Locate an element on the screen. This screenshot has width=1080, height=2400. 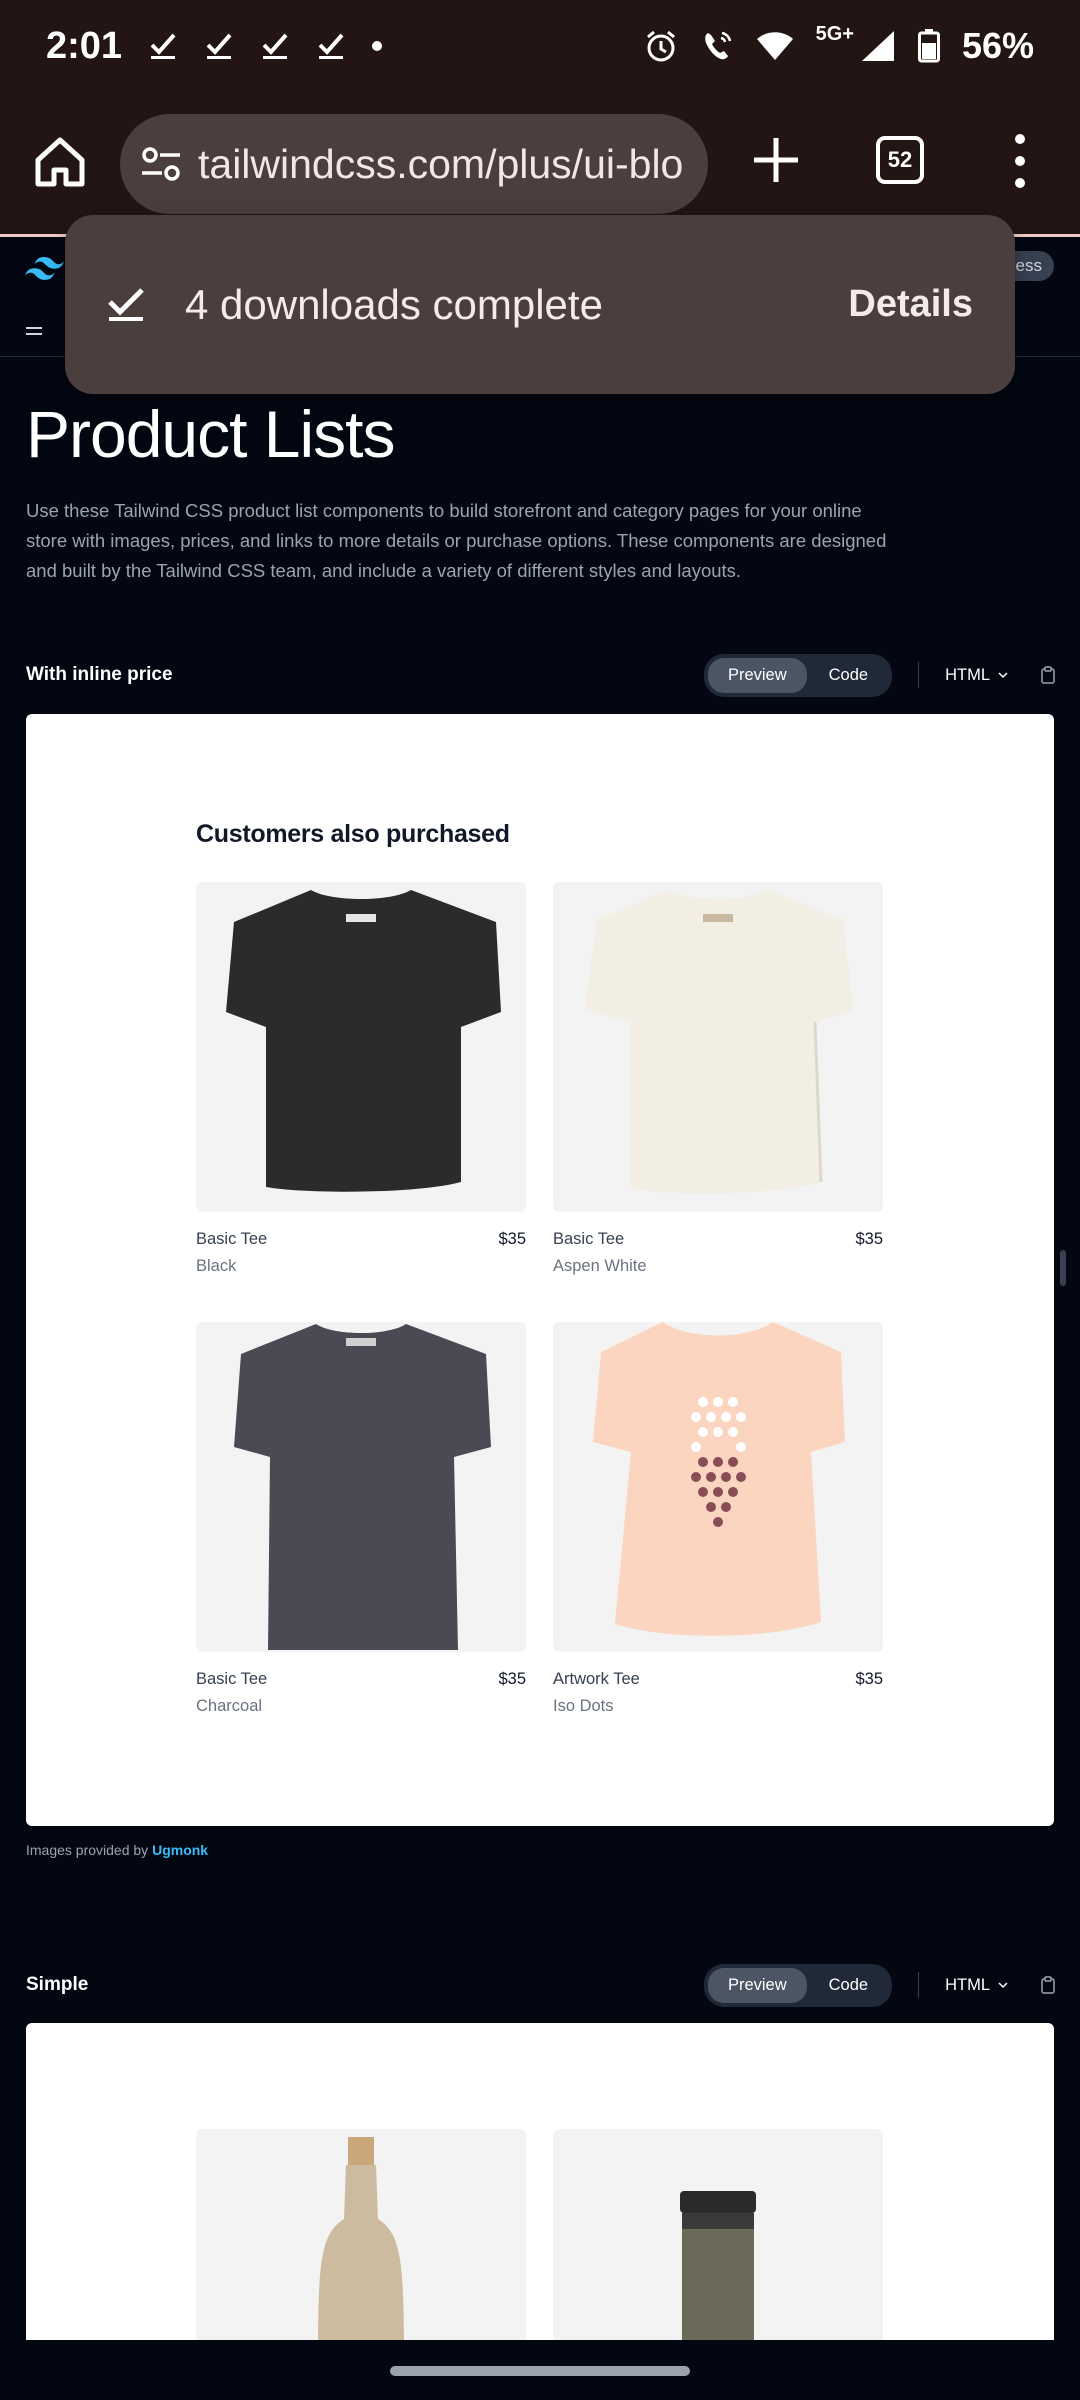
black-tee-image is located at coordinates (363, 1041).